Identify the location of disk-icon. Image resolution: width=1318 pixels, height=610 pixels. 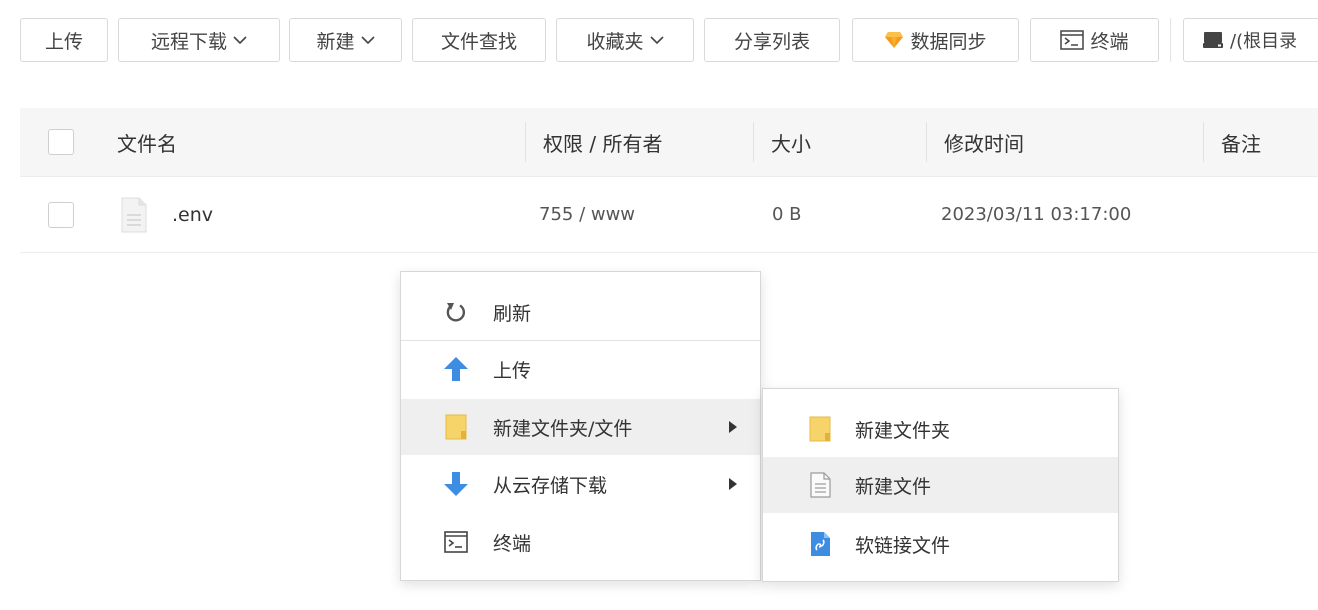
(1213, 40).